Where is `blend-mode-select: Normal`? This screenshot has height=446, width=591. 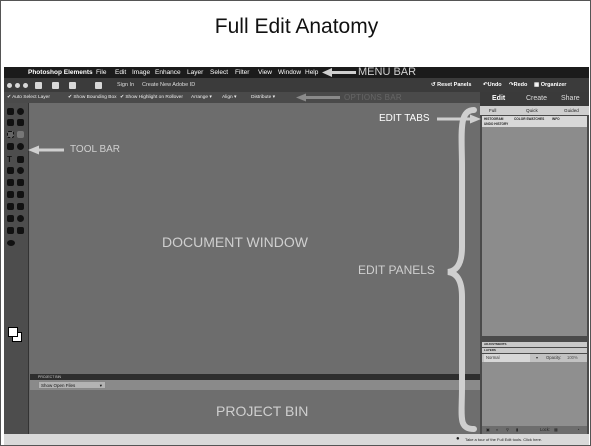
blend-mode-select: Normal is located at coordinates (507, 358).